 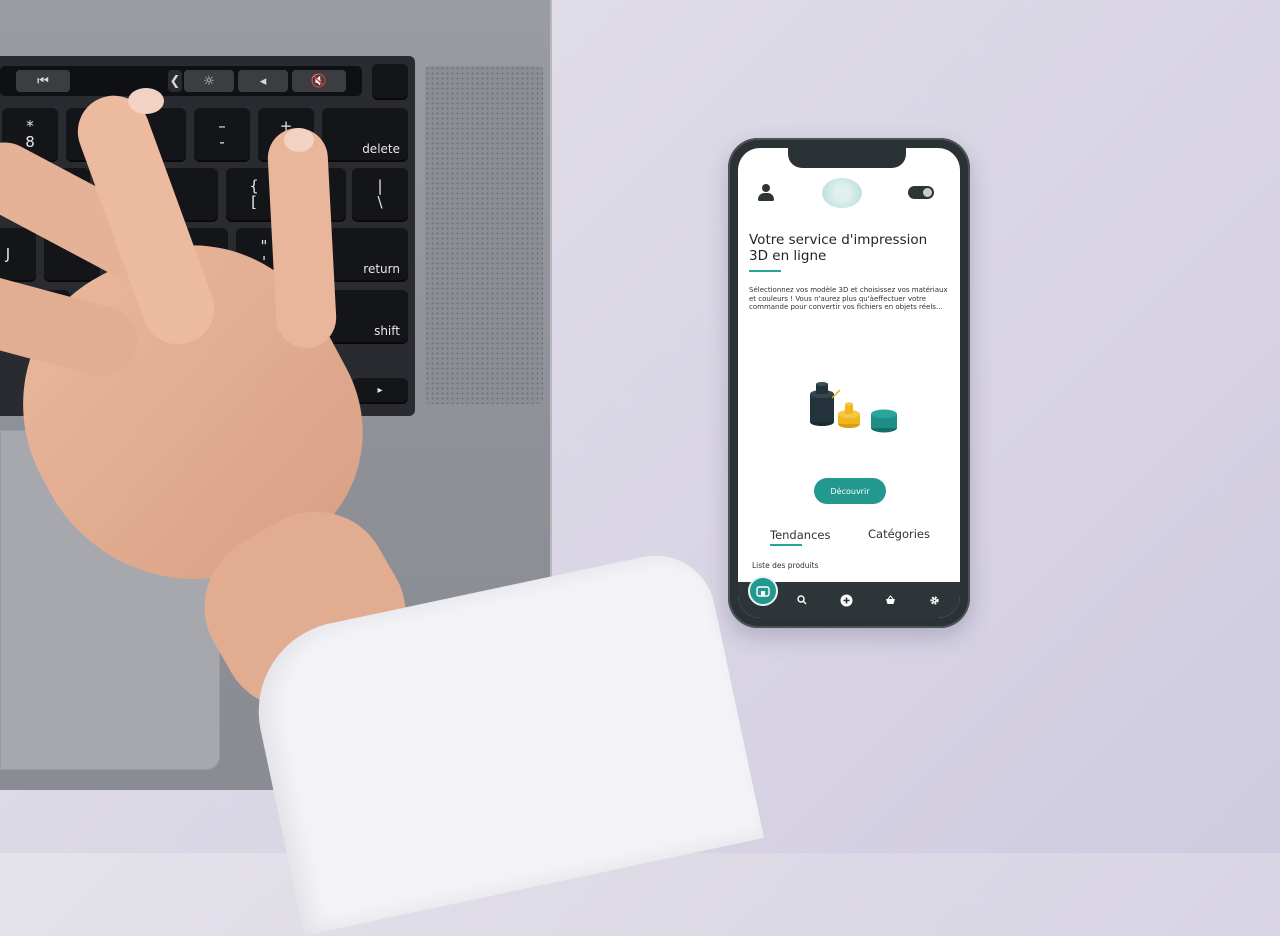 I want to click on 3d-objects-illustration, so click(x=853, y=407).